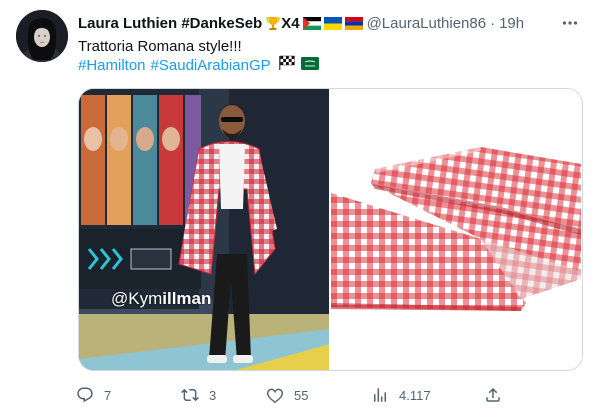 The width and height of the screenshot is (598, 415). I want to click on trophy-icon, so click(273, 23).